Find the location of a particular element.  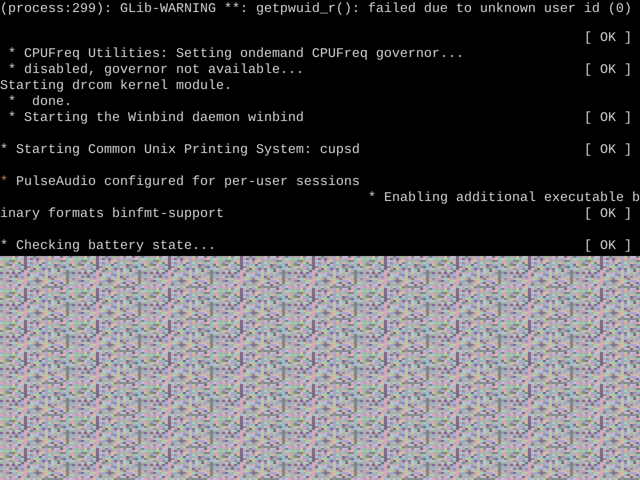

console-text: PulseAudio configured for per-user sessions is located at coordinates (187, 183).